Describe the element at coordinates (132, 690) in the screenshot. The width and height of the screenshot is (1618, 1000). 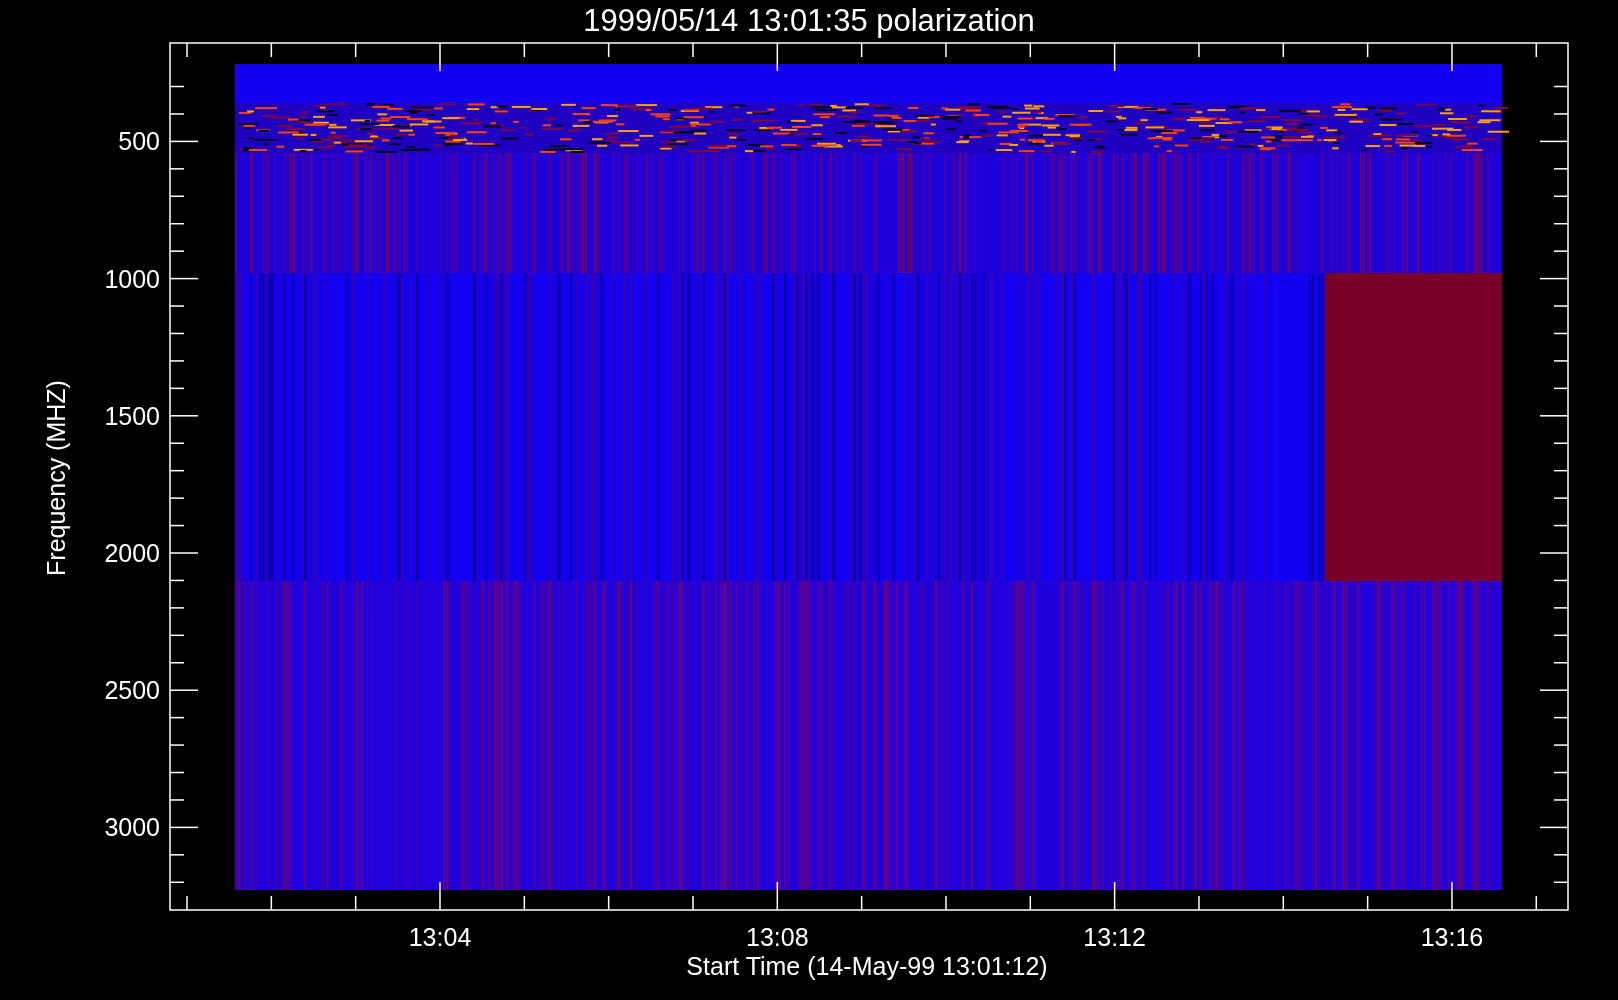
I see `y-tick-label: 2500` at that location.